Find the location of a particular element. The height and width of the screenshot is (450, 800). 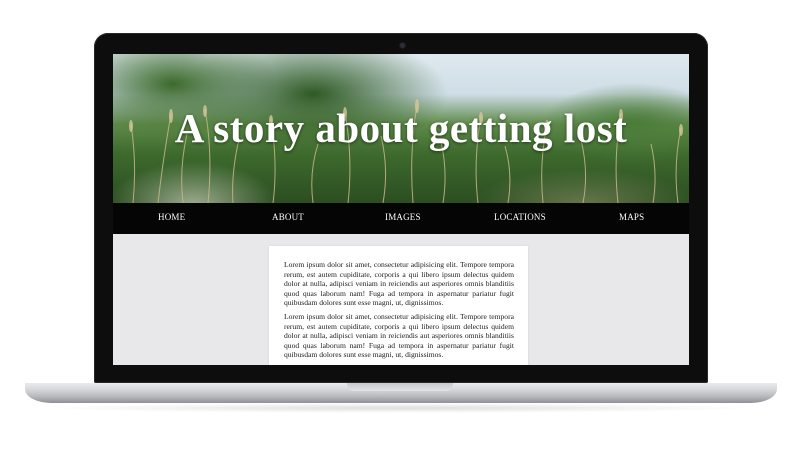

laptop-notch is located at coordinates (400, 387).